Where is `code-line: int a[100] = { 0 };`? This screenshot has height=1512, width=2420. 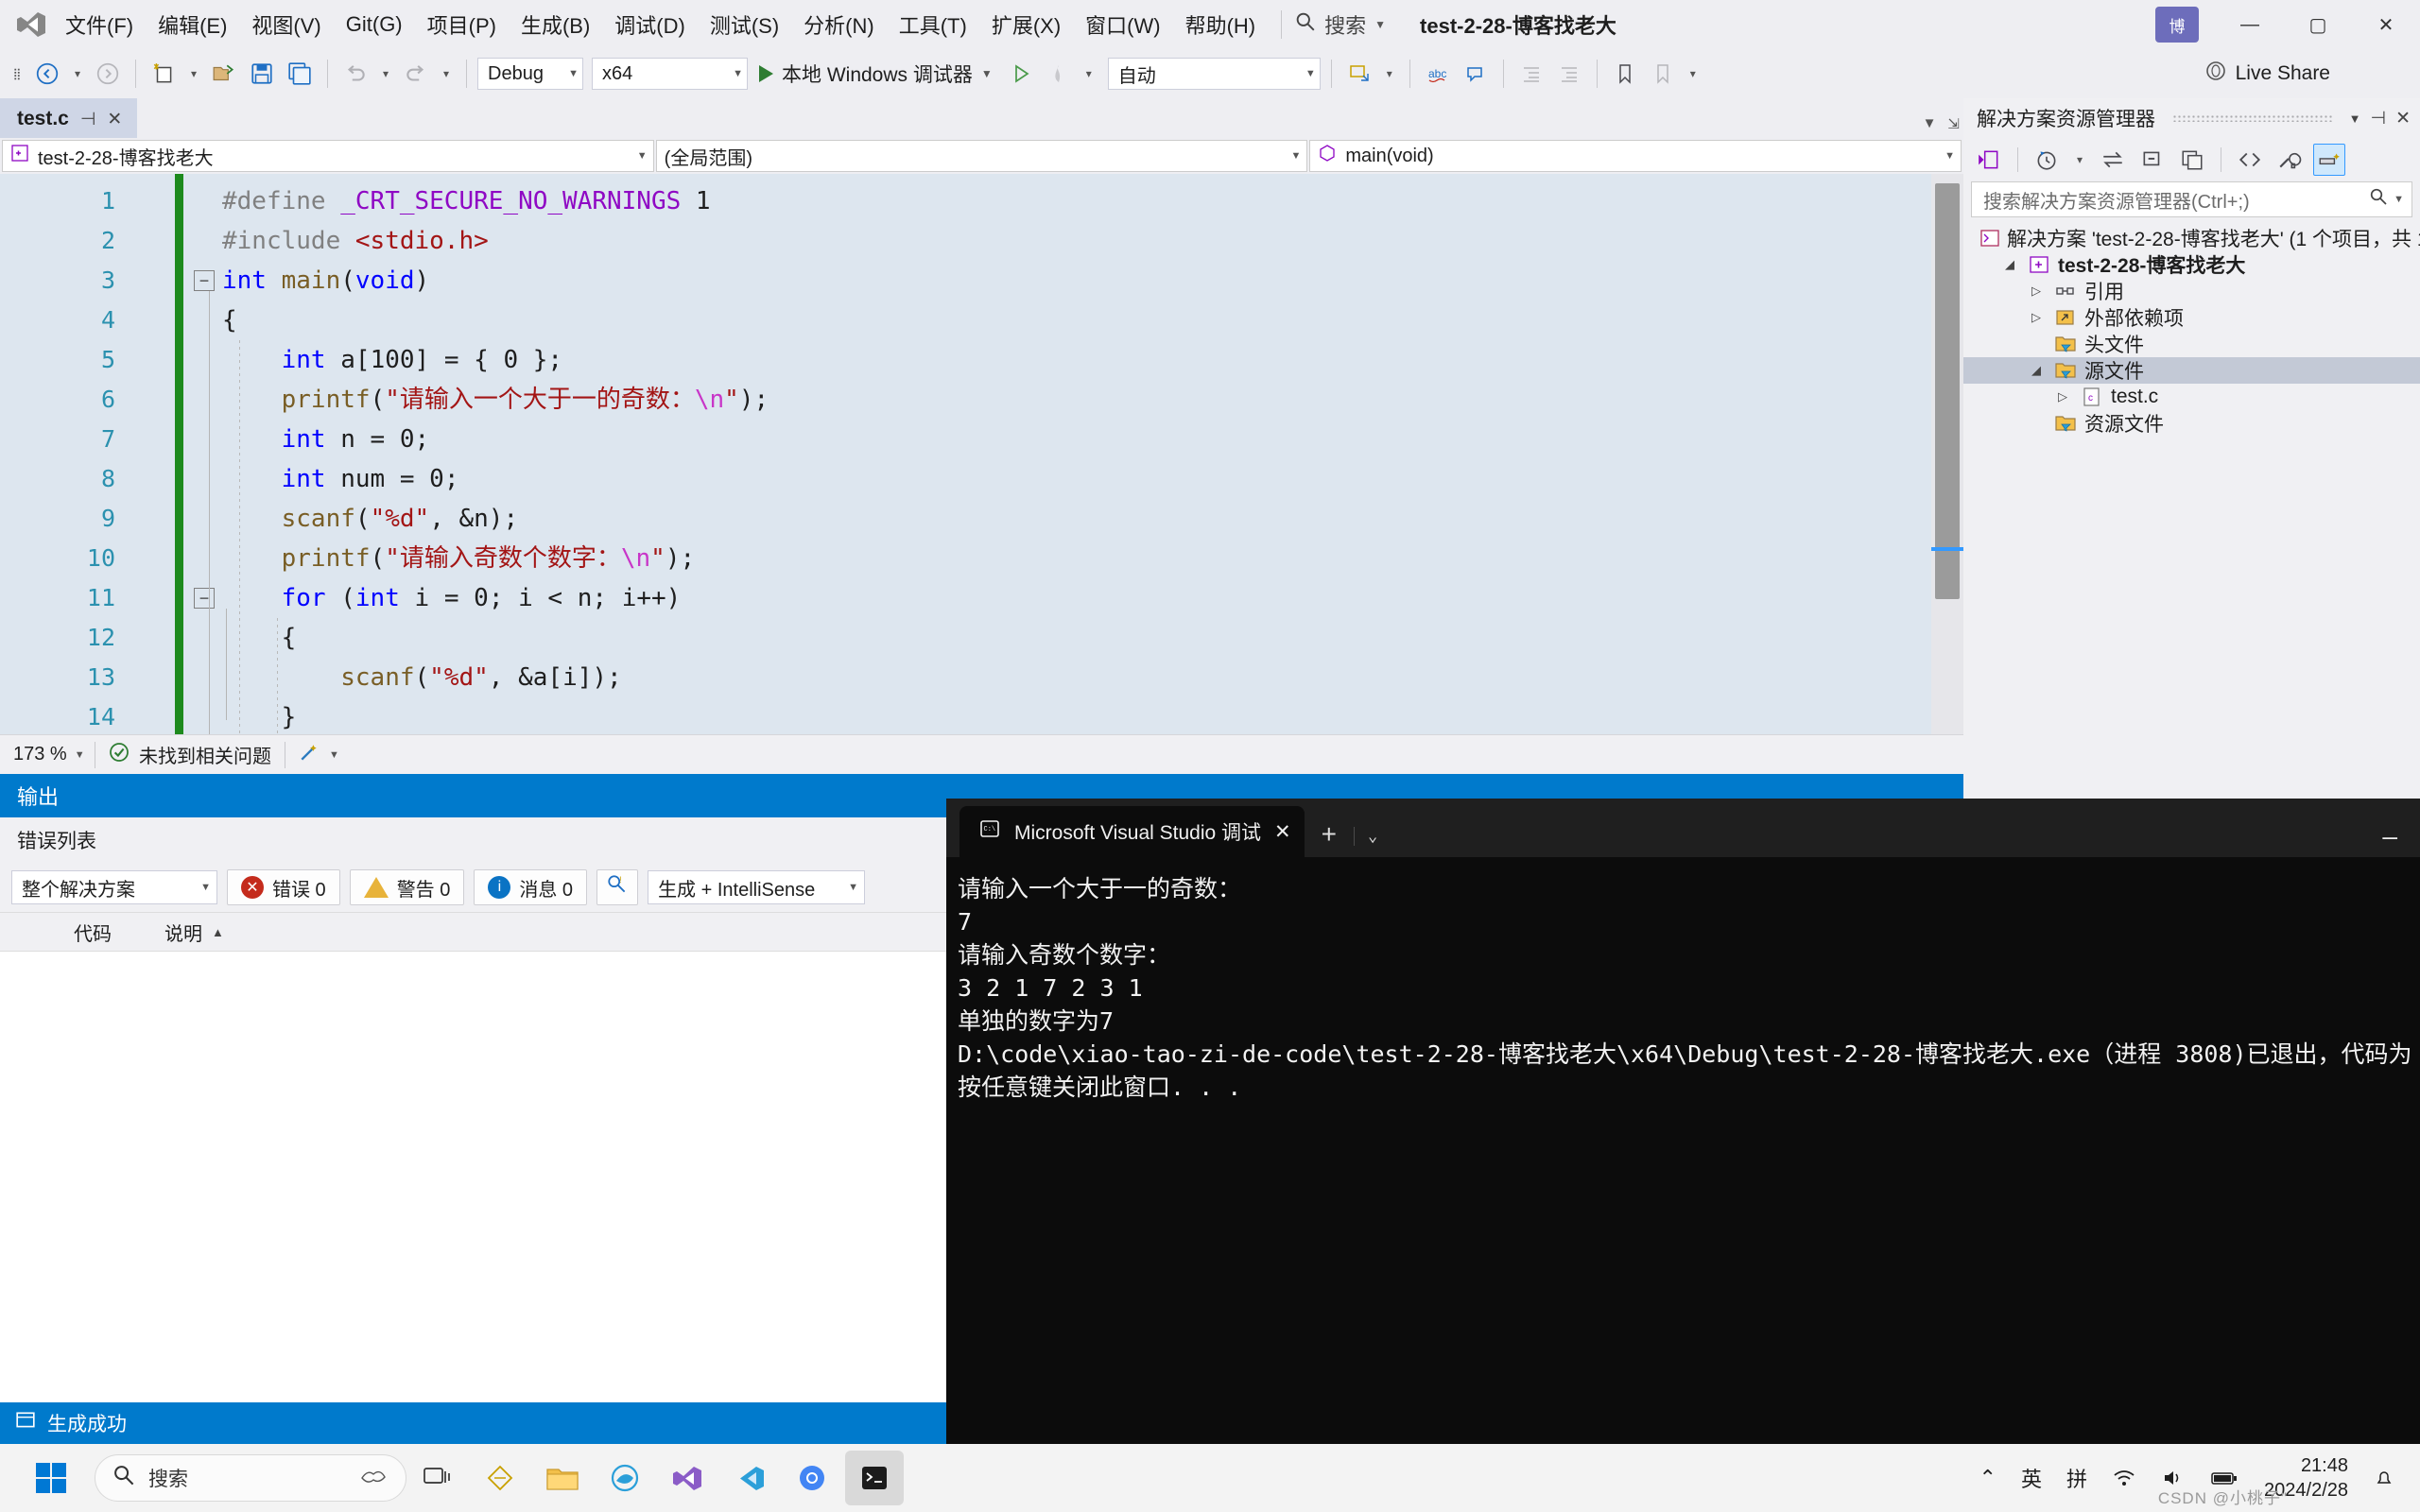
code-line: int a[100] = { 0 }; is located at coordinates (1083, 360).